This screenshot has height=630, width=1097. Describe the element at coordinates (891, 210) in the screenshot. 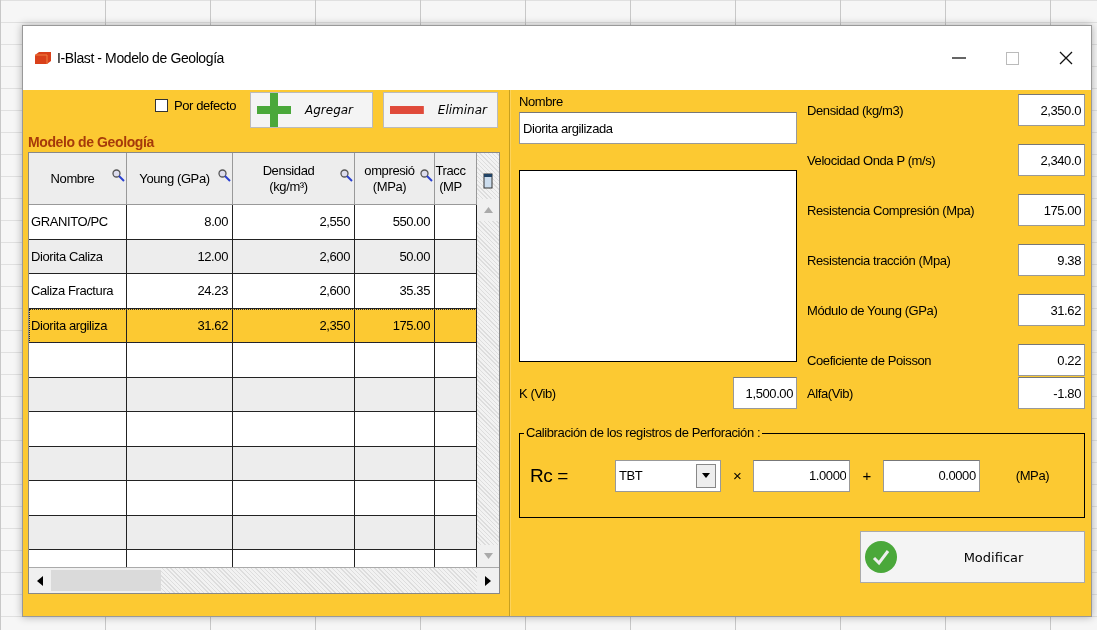

I see `property-label: Resistencia Compresión (Mpa)` at that location.